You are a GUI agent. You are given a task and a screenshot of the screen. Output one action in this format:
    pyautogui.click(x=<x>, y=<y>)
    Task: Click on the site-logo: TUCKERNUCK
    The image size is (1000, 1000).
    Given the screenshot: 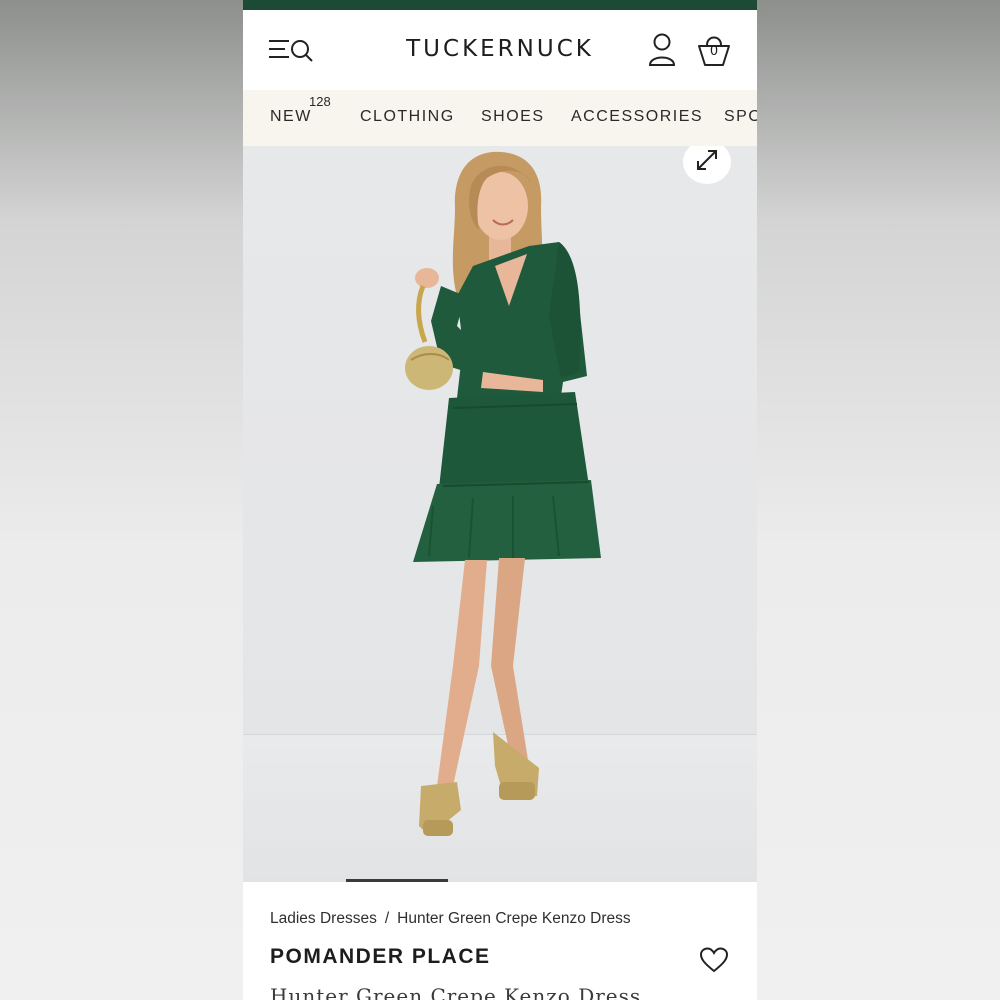 What is the action you would take?
    pyautogui.click(x=500, y=49)
    